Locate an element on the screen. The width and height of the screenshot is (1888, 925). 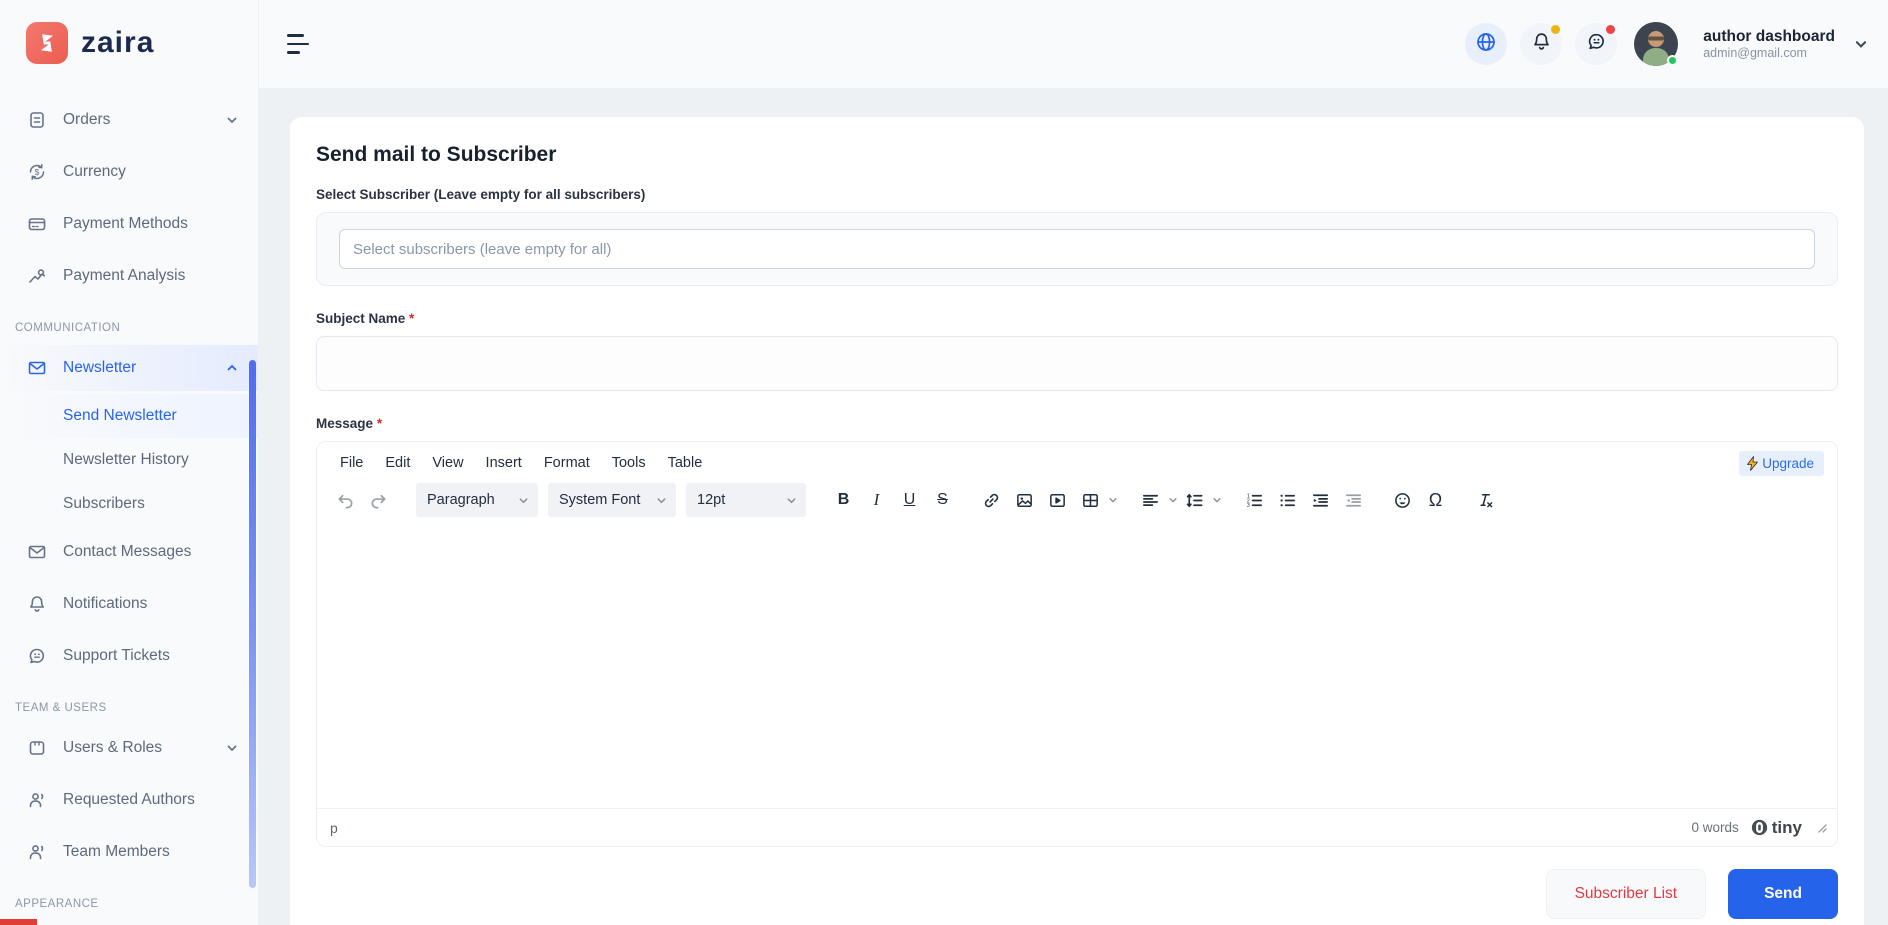
sidebar-item-support-tickets: Support Tickets is located at coordinates (129, 656).